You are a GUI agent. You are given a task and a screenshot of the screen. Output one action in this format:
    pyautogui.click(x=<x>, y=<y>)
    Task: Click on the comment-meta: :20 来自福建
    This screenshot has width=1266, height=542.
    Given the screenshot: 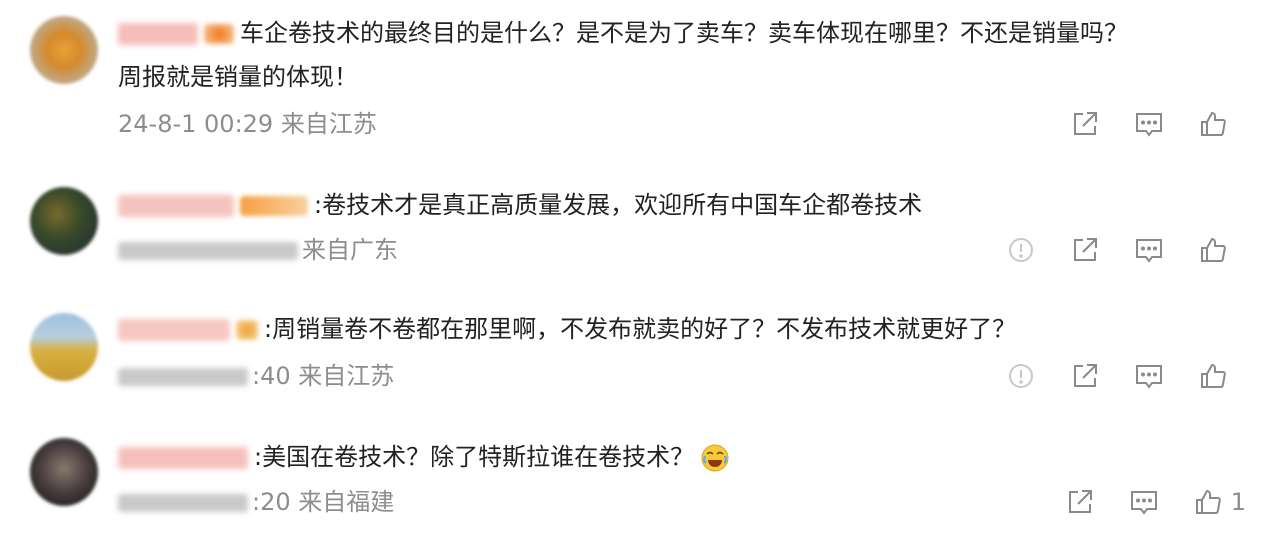 What is the action you would take?
    pyautogui.click(x=256, y=502)
    